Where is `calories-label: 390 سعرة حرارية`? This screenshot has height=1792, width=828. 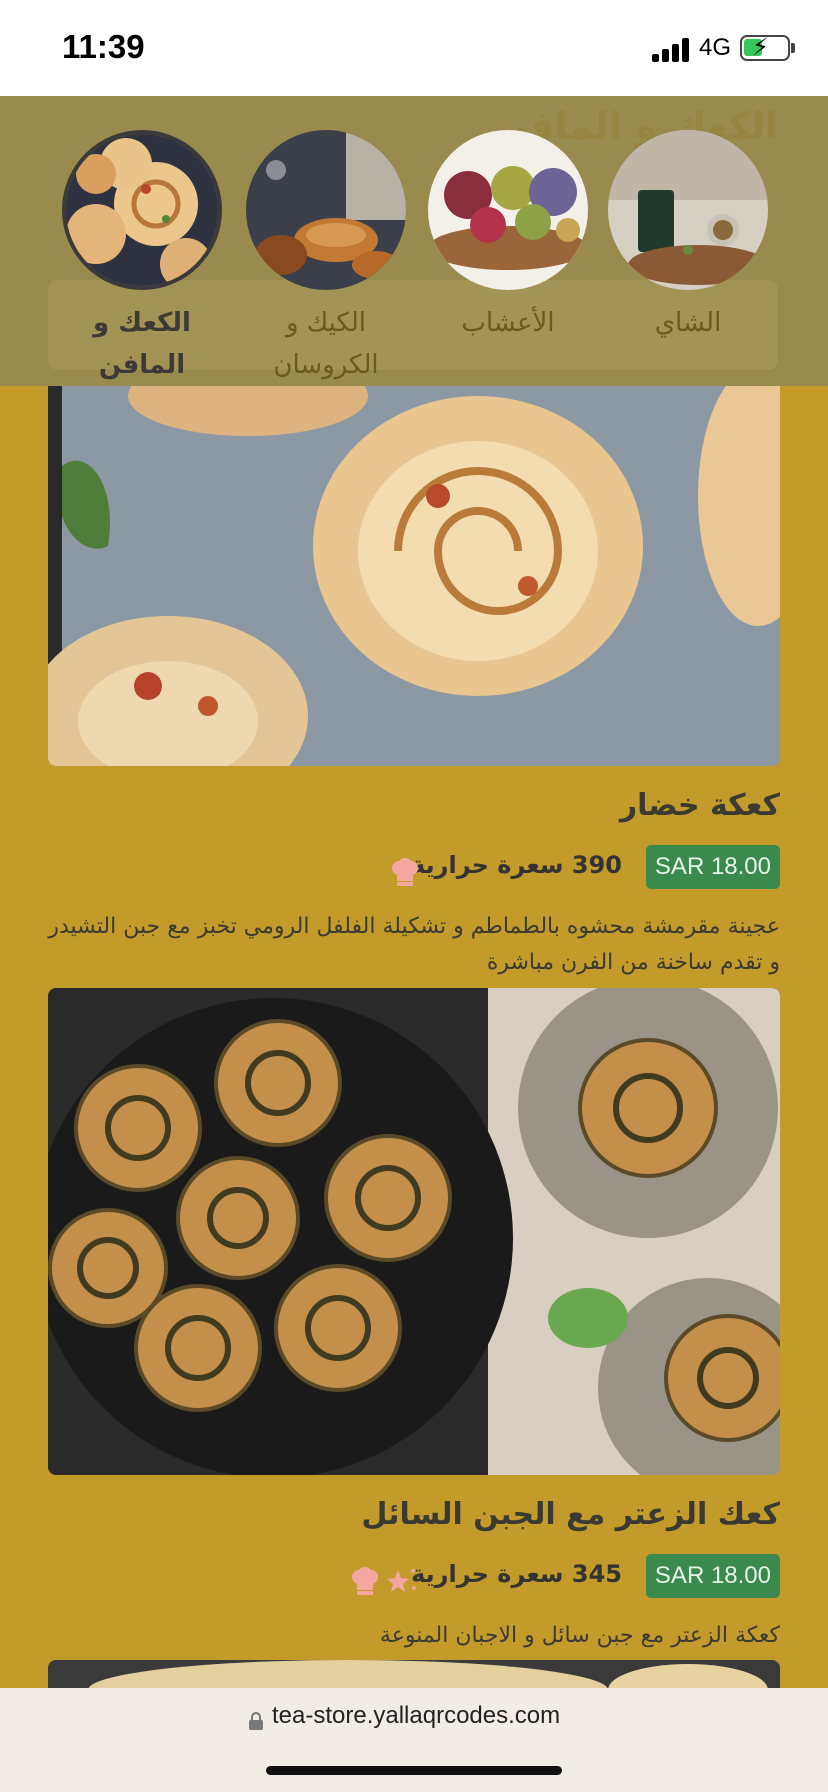 calories-label: 390 سعرة حرارية is located at coordinates (516, 865).